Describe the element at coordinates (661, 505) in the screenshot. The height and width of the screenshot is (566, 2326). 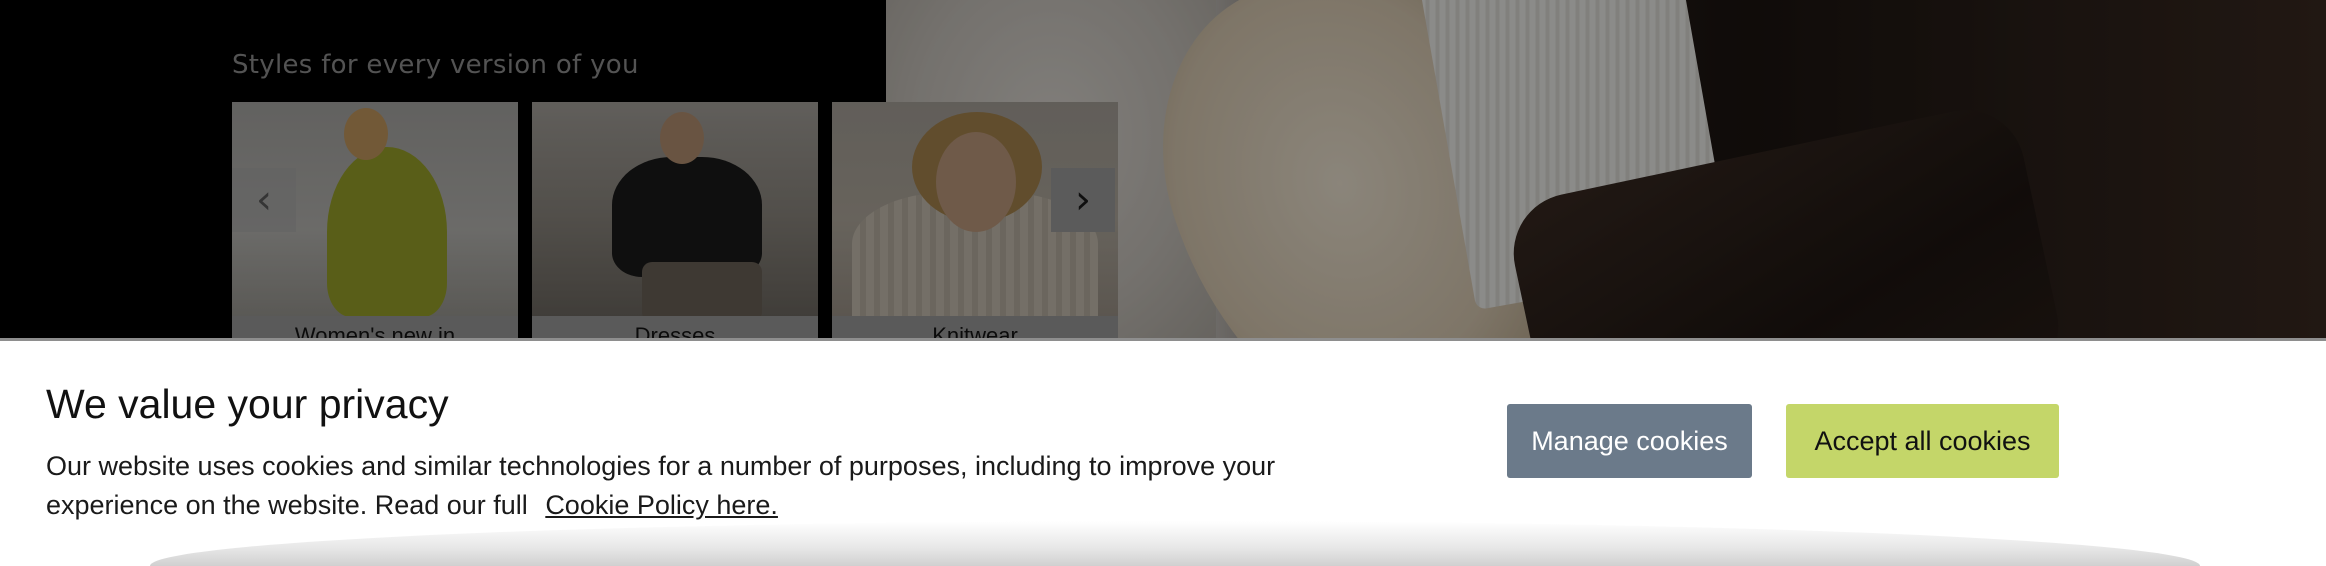
I see `cookie-policy-link: Cookie Policy here.` at that location.